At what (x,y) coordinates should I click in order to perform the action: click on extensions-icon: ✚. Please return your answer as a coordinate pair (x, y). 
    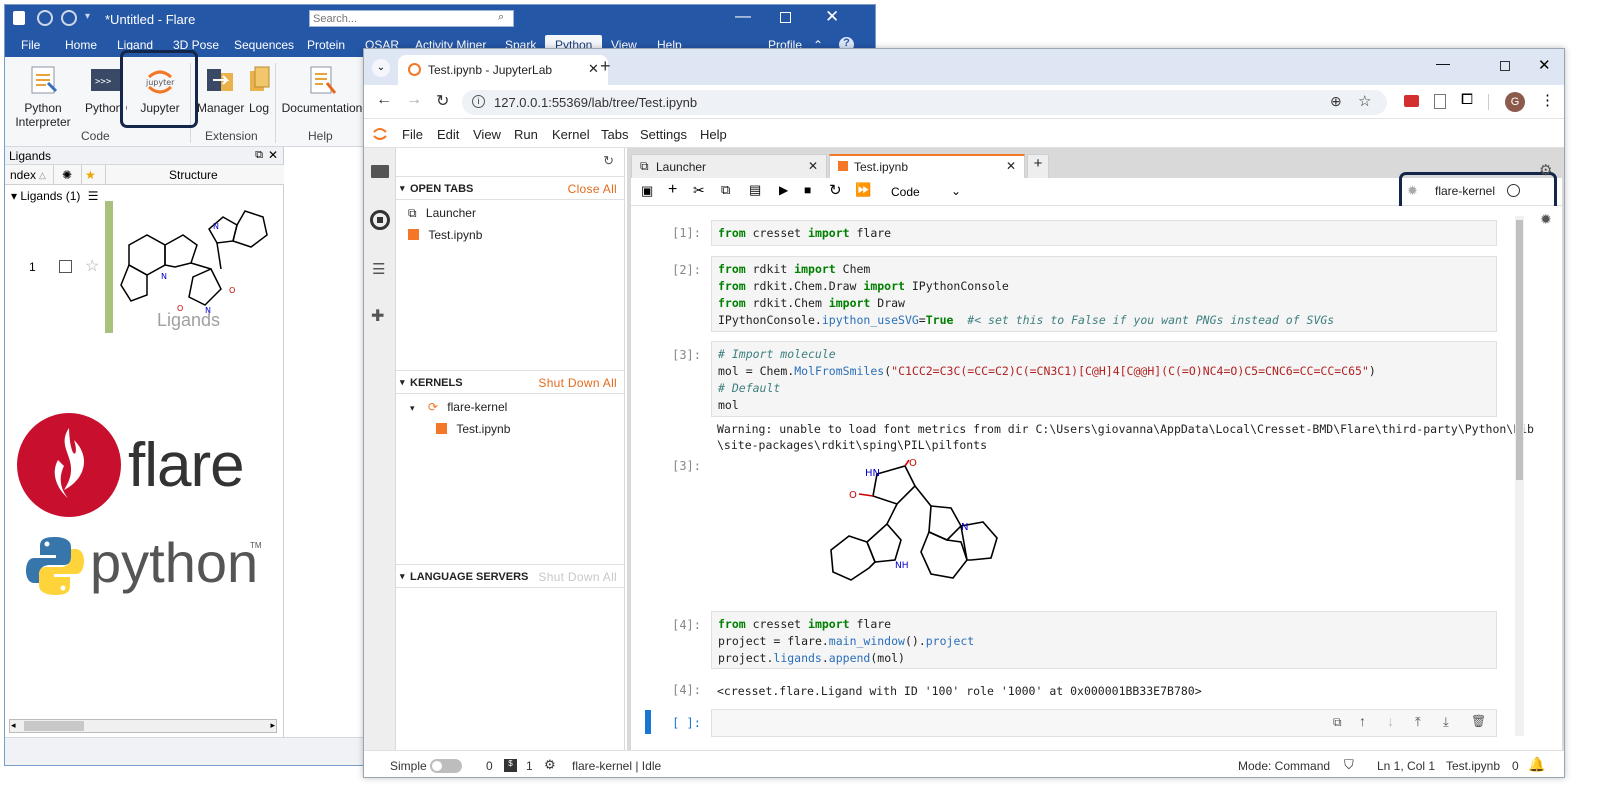
    Looking at the image, I should click on (377, 316).